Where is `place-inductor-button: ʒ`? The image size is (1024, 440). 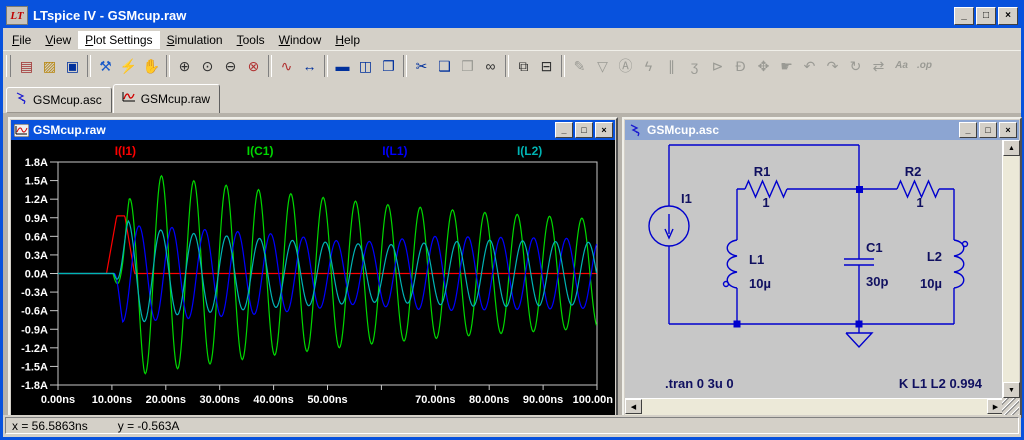 place-inductor-button: ʒ is located at coordinates (694, 66).